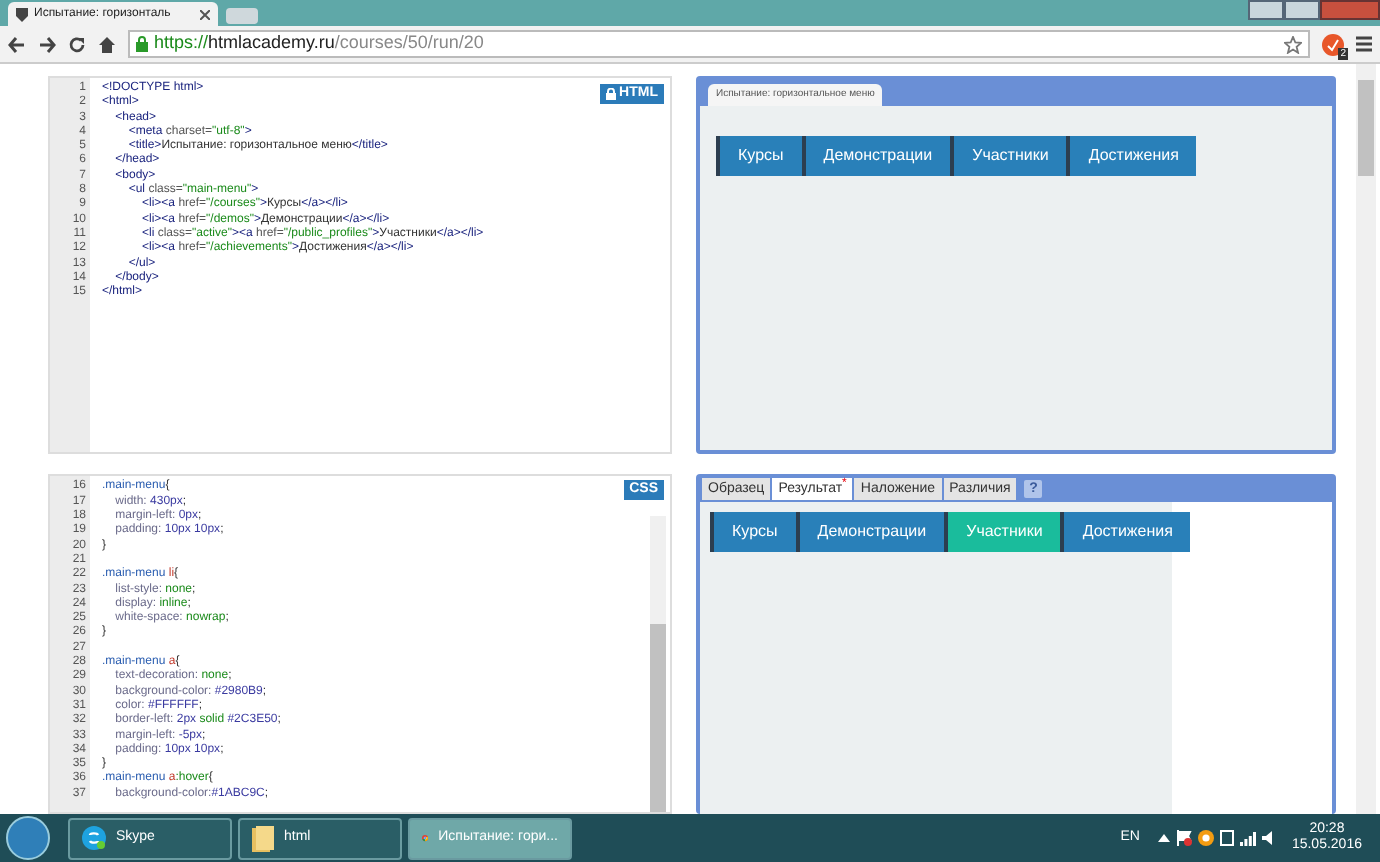 This screenshot has height=862, width=1380. What do you see at coordinates (719, 44) in the screenshot?
I see `address-bar: https://htmlacademy.ru/courses/50/run/20` at bounding box center [719, 44].